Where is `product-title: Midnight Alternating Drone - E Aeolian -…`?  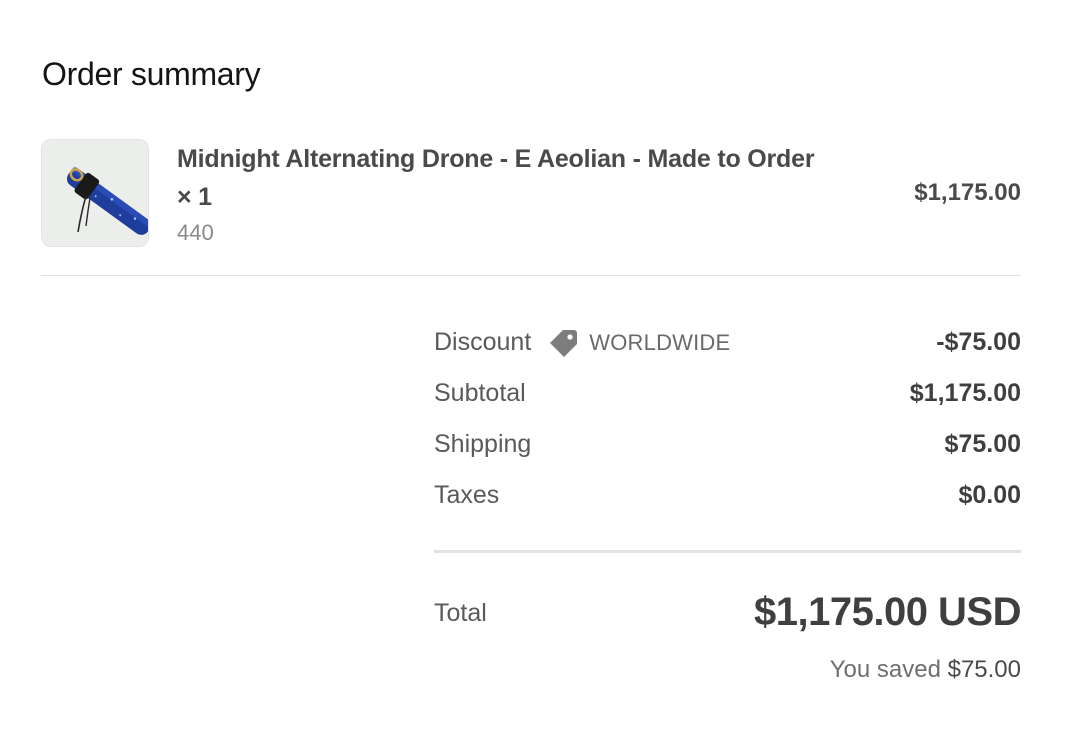
product-title: Midnight Alternating Drone - E Aeolian -… is located at coordinates (496, 178).